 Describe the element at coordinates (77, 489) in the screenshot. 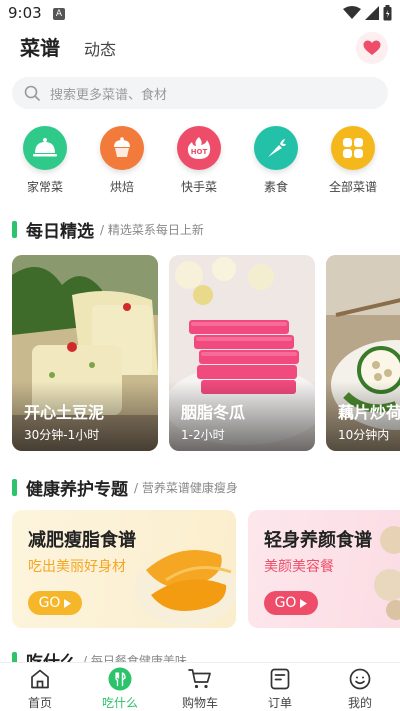

I see `section-title: 健康养护专题` at that location.